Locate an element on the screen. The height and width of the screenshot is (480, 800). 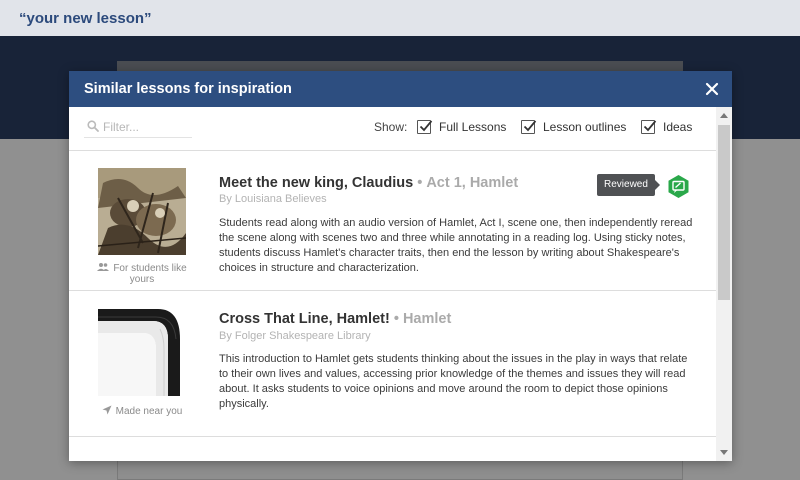
full-lessons-label: Full Lessons is located at coordinates (473, 127).